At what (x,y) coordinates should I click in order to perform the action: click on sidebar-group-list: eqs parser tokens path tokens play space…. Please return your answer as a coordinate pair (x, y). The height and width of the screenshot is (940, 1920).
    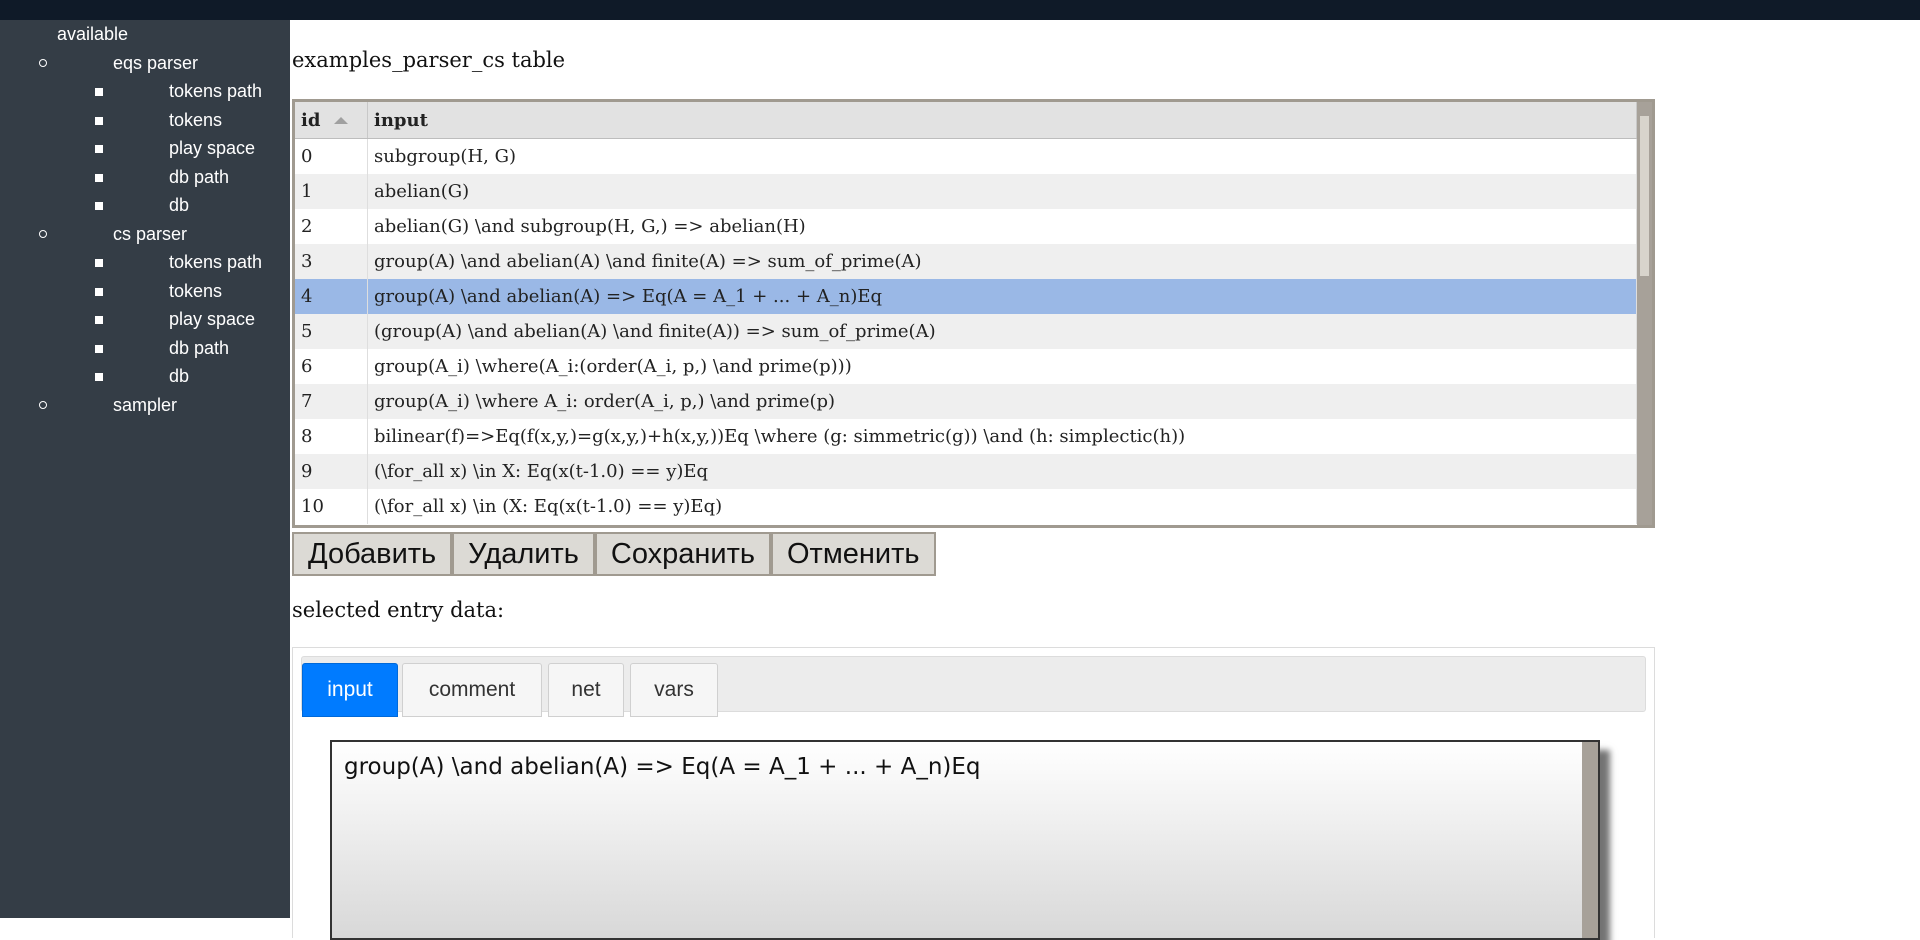
    Looking at the image, I should click on (164, 234).